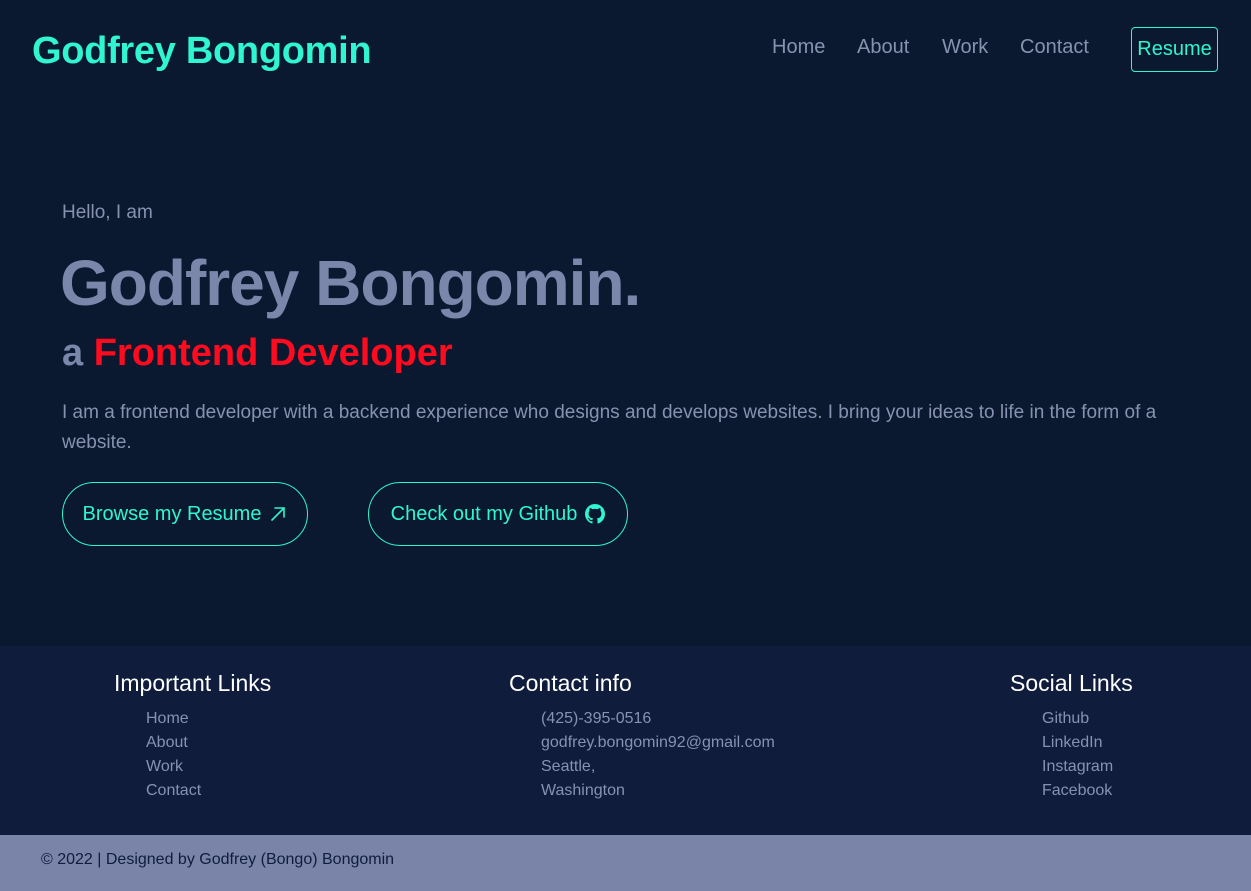 This screenshot has height=891, width=1251. I want to click on hero-name: Godfrey Bongomin., so click(350, 283).